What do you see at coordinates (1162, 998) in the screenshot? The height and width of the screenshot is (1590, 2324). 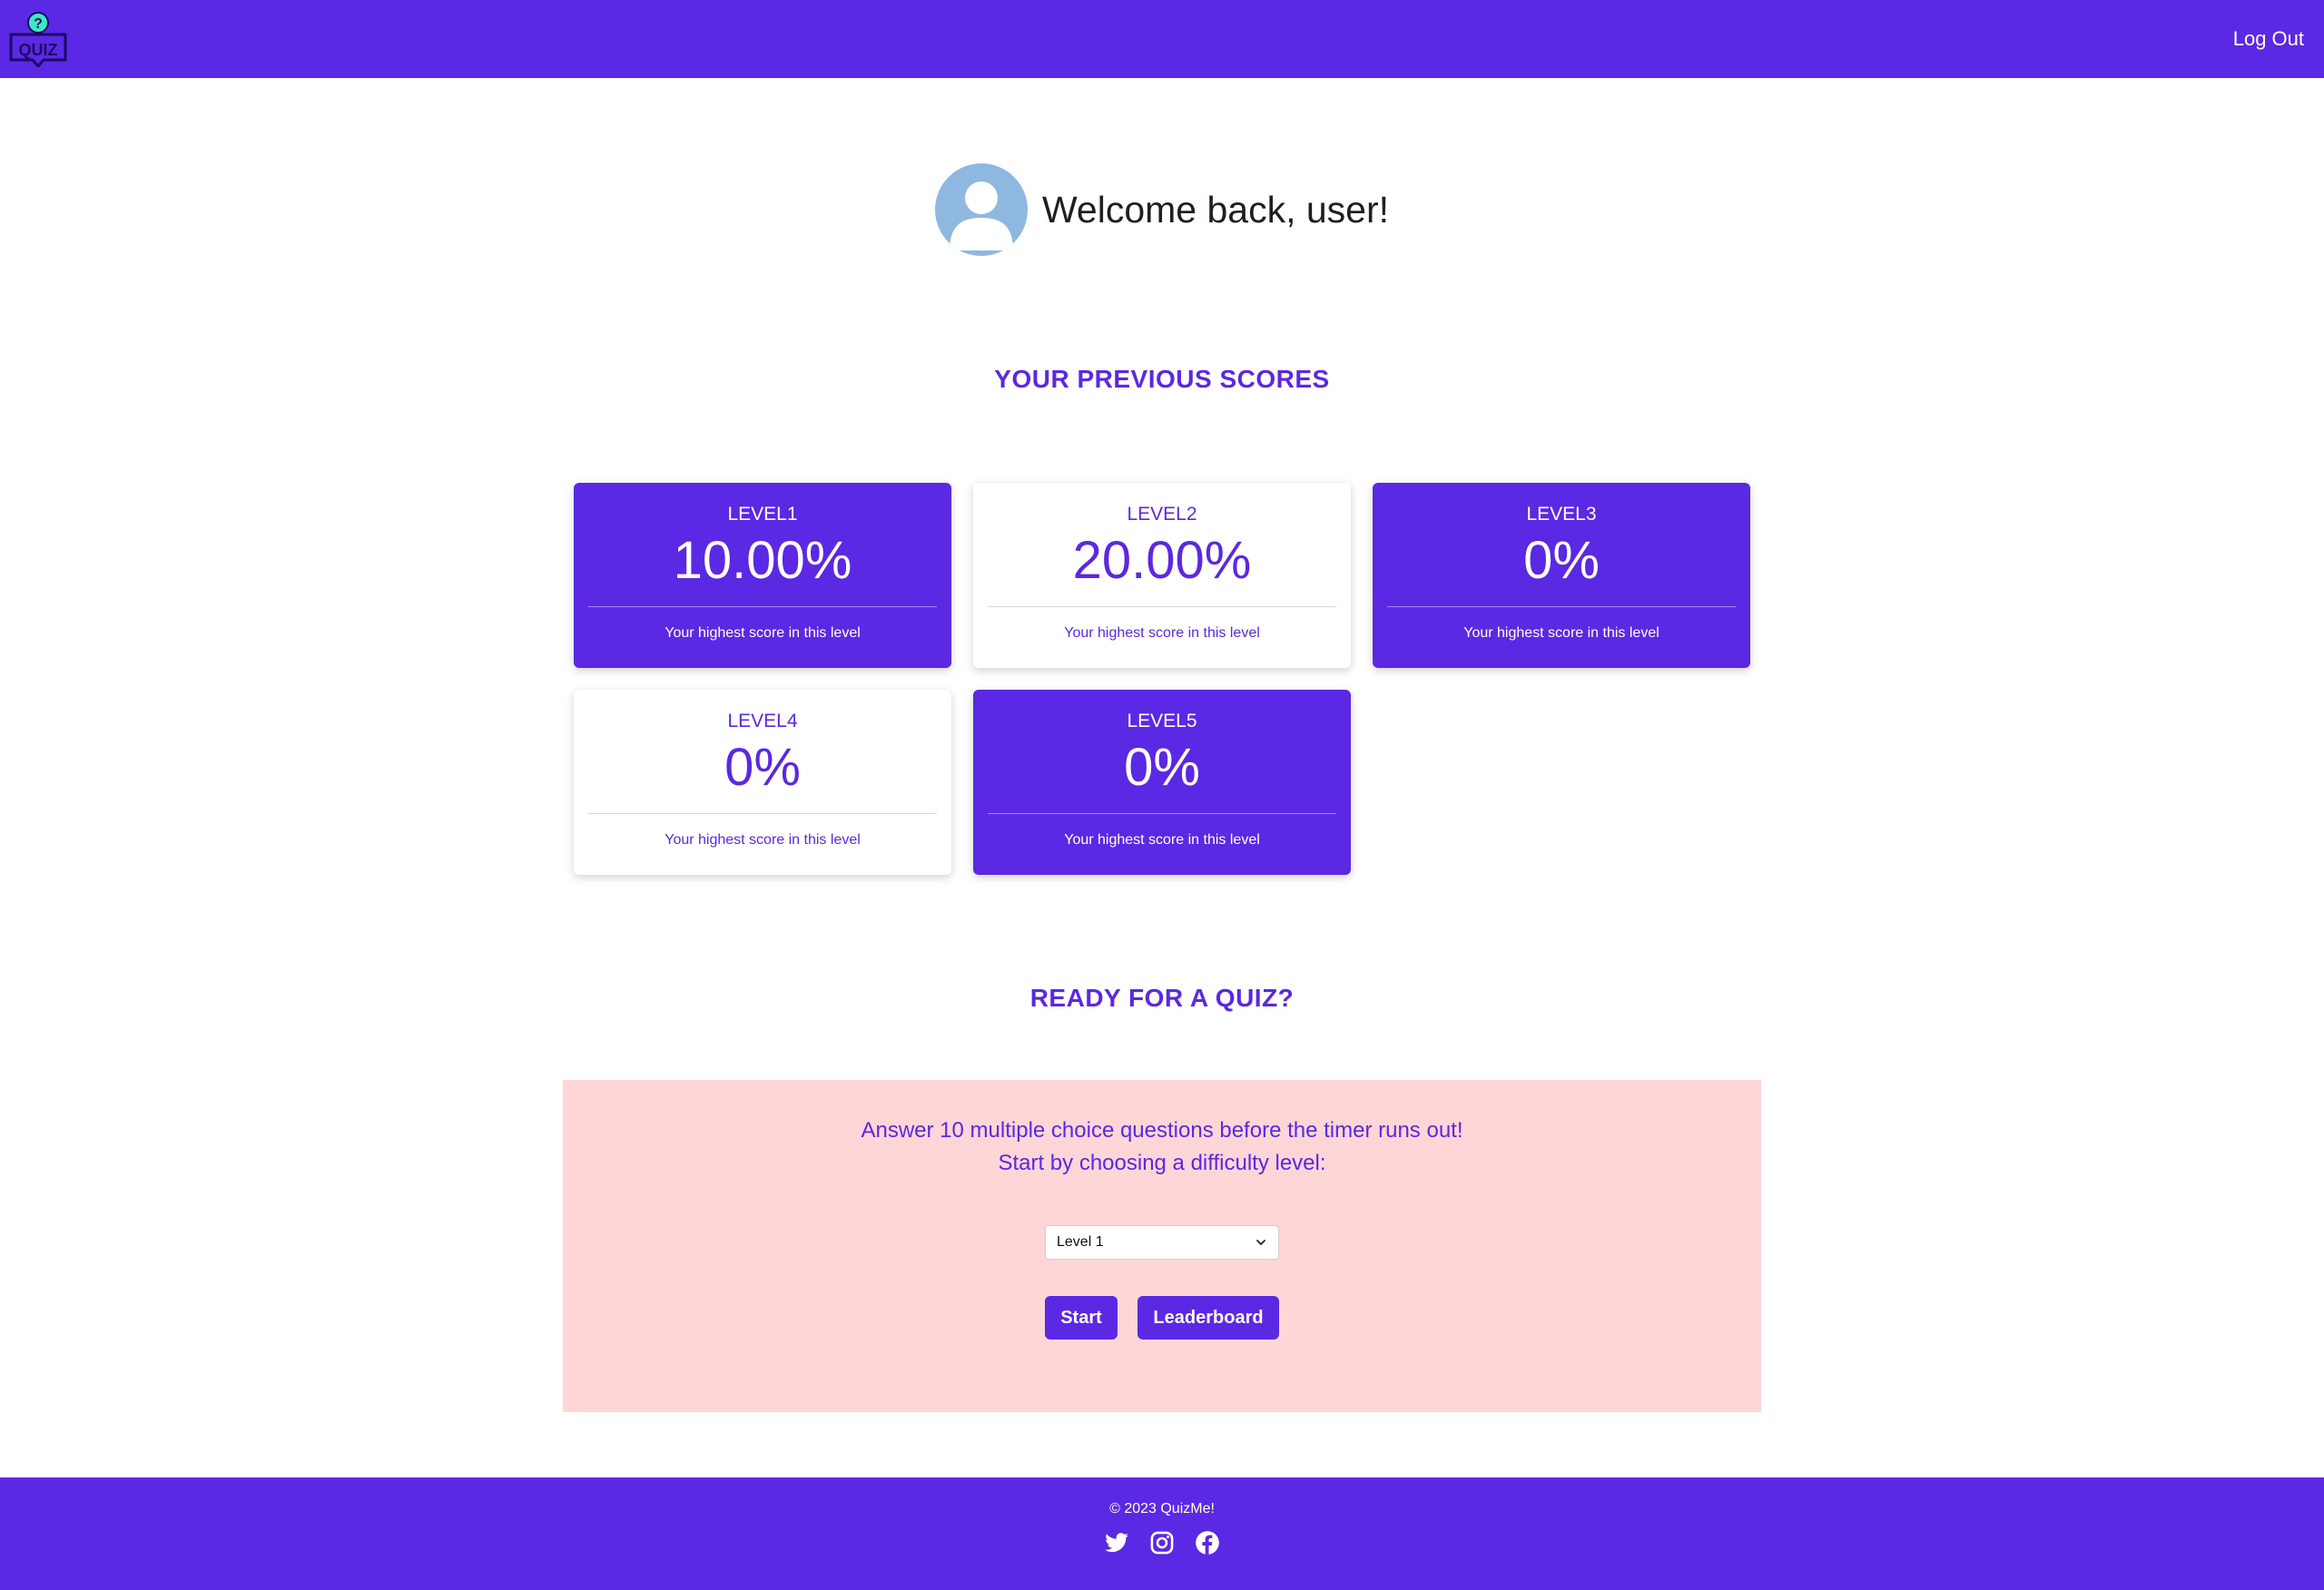 I see `ready-quiz-heading: READY FOR A QUIZ?` at bounding box center [1162, 998].